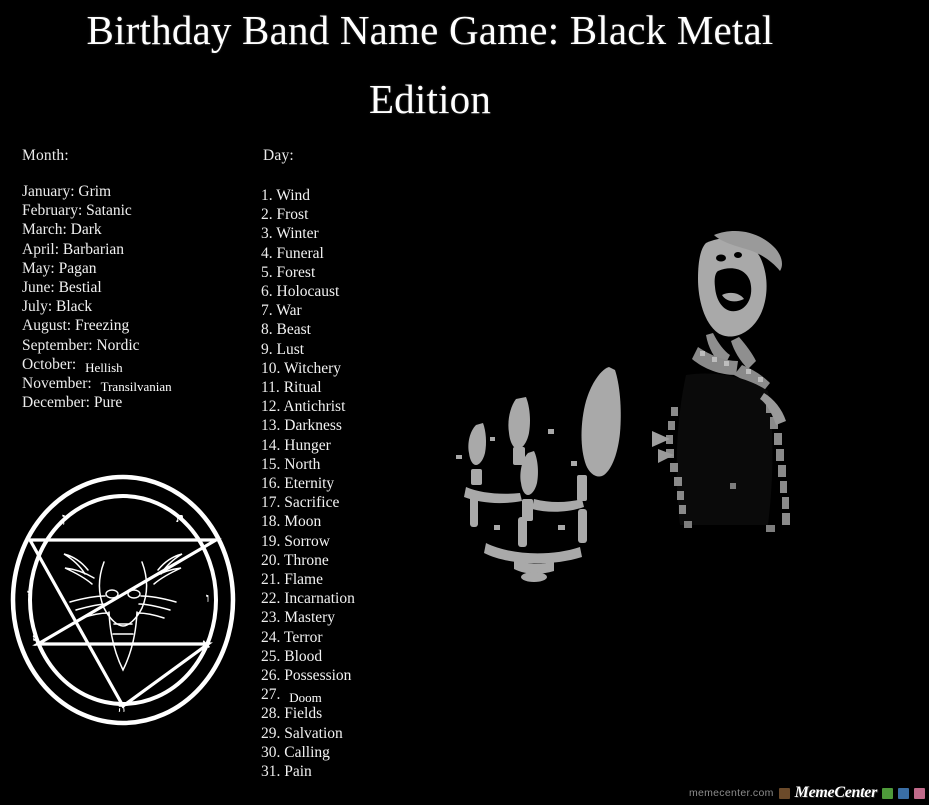 Image resolution: width=929 pixels, height=805 pixels. I want to click on month-item: May: Pagan, so click(94, 268).